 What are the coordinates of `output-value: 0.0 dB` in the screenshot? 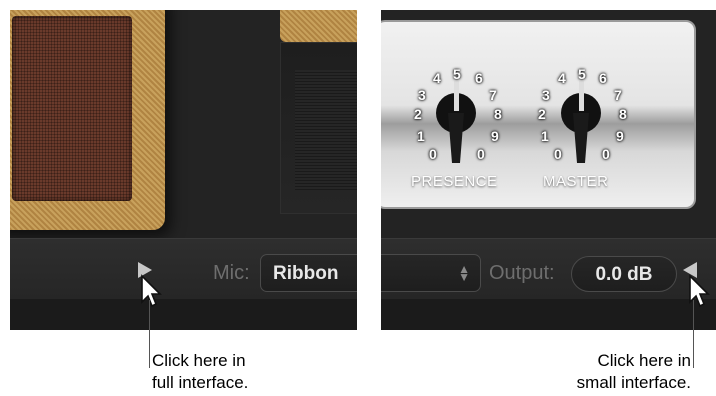 It's located at (624, 274).